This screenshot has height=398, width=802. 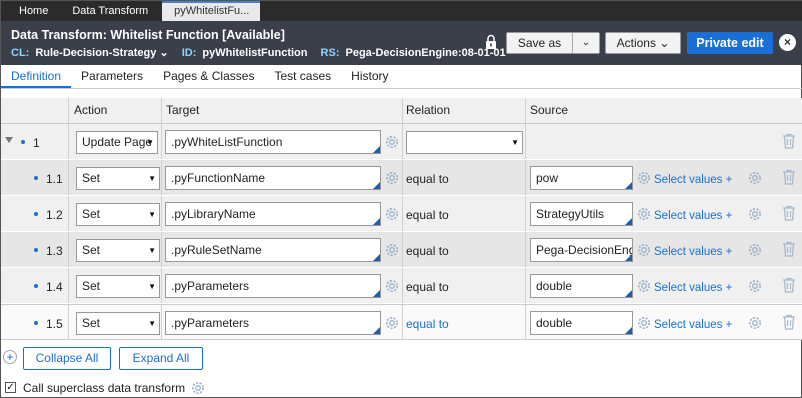 I want to click on save-as-button: Save as ⌄, so click(x=553, y=43).